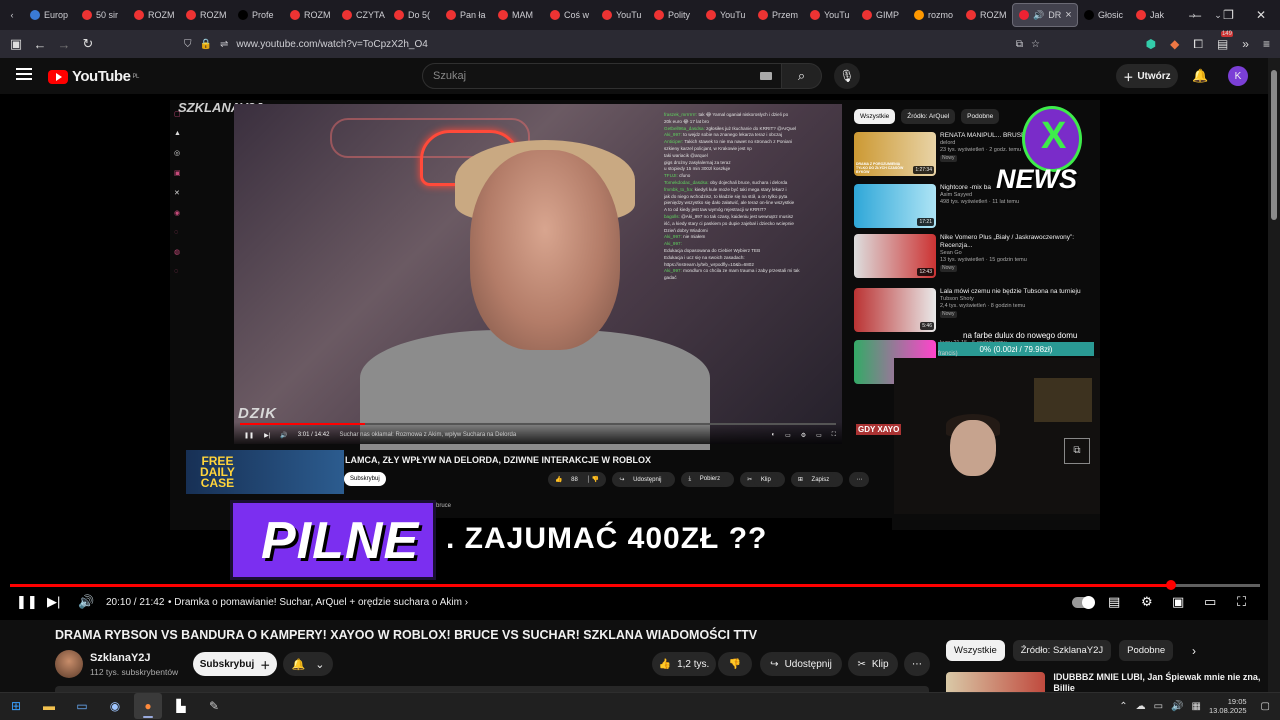 The image size is (1280, 720). Describe the element at coordinates (1068, 15) in the screenshot. I see `close-tab-icon: ×` at that location.